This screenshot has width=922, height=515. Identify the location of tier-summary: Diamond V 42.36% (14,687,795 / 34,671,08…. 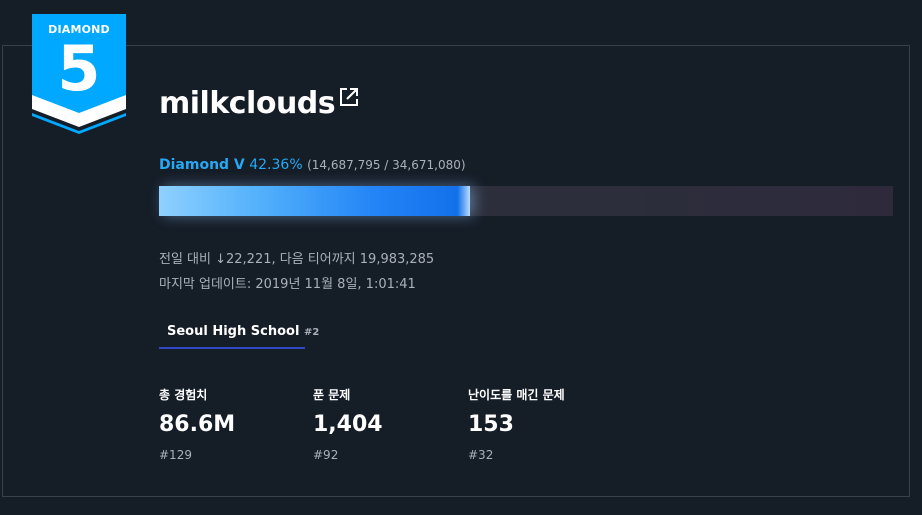
(312, 165).